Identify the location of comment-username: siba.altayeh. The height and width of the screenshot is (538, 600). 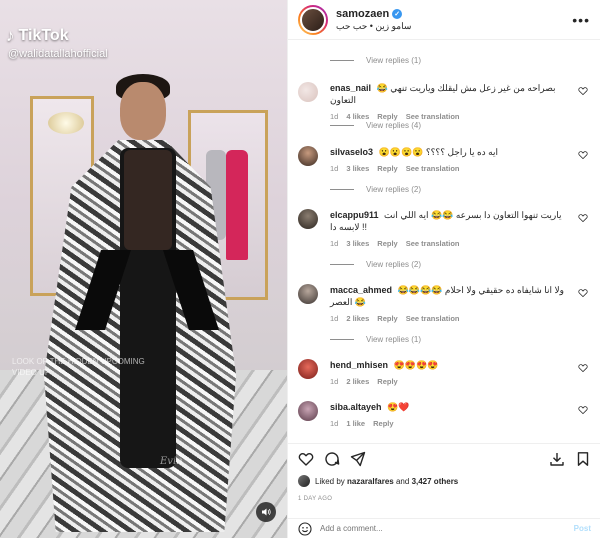
(356, 407).